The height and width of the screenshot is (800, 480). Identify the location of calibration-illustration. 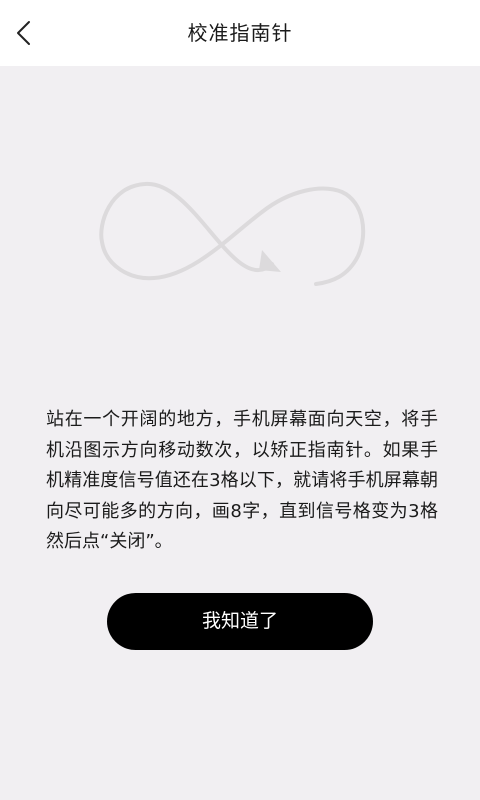
(235, 240).